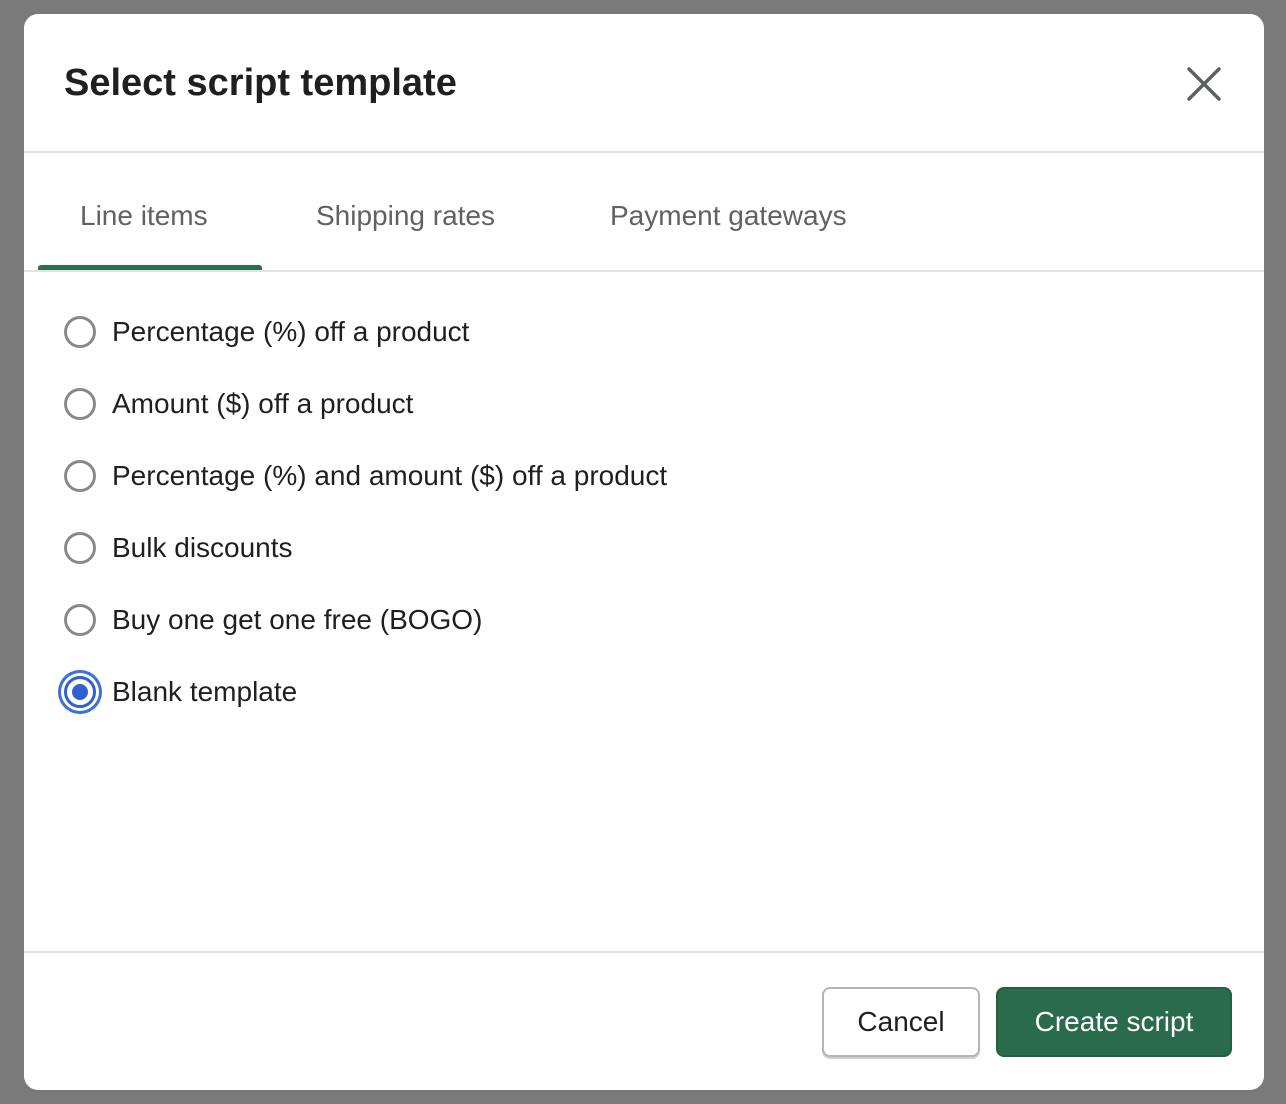  What do you see at coordinates (901, 1022) in the screenshot?
I see `cancel-button: Cancel` at bounding box center [901, 1022].